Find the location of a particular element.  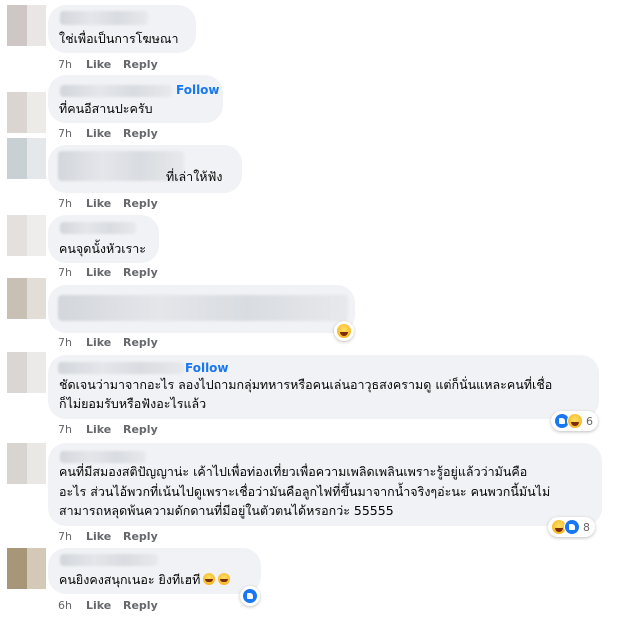

reaction-count: 6 is located at coordinates (589, 421).